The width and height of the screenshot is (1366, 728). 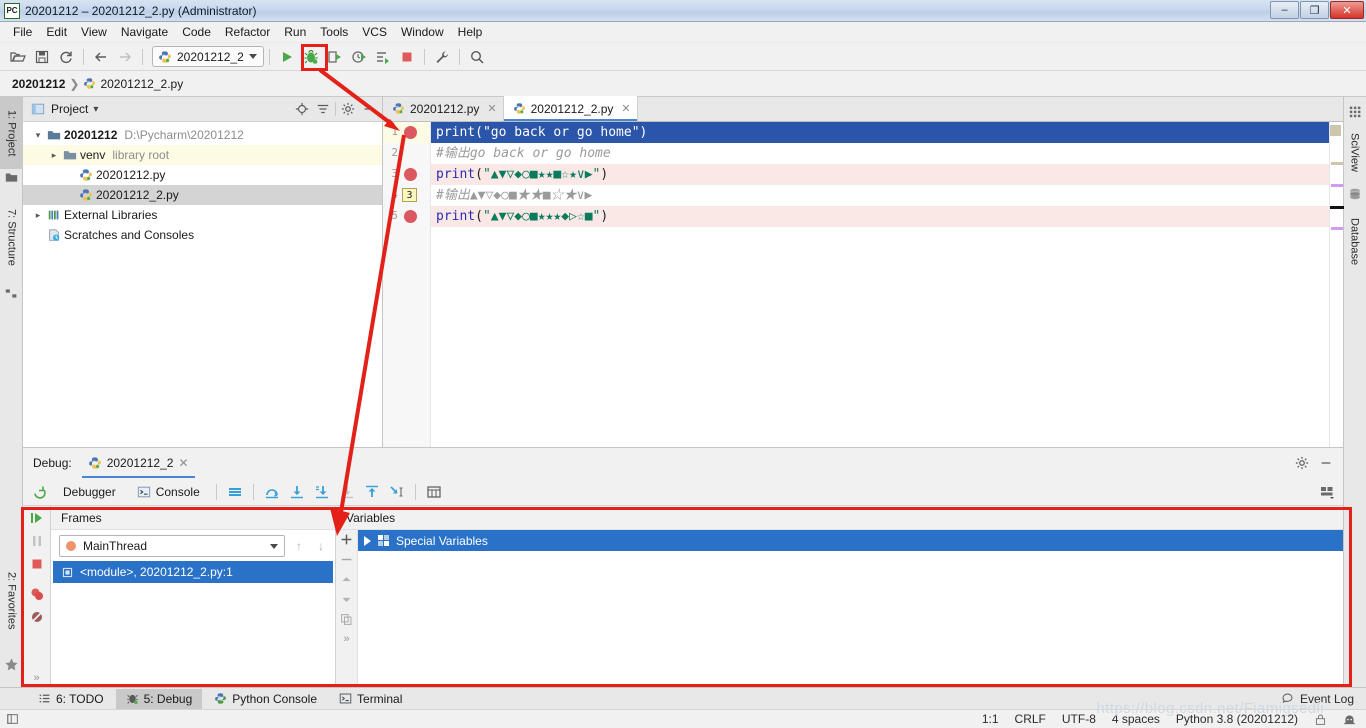 What do you see at coordinates (287, 57) in the screenshot?
I see `run-icon` at bounding box center [287, 57].